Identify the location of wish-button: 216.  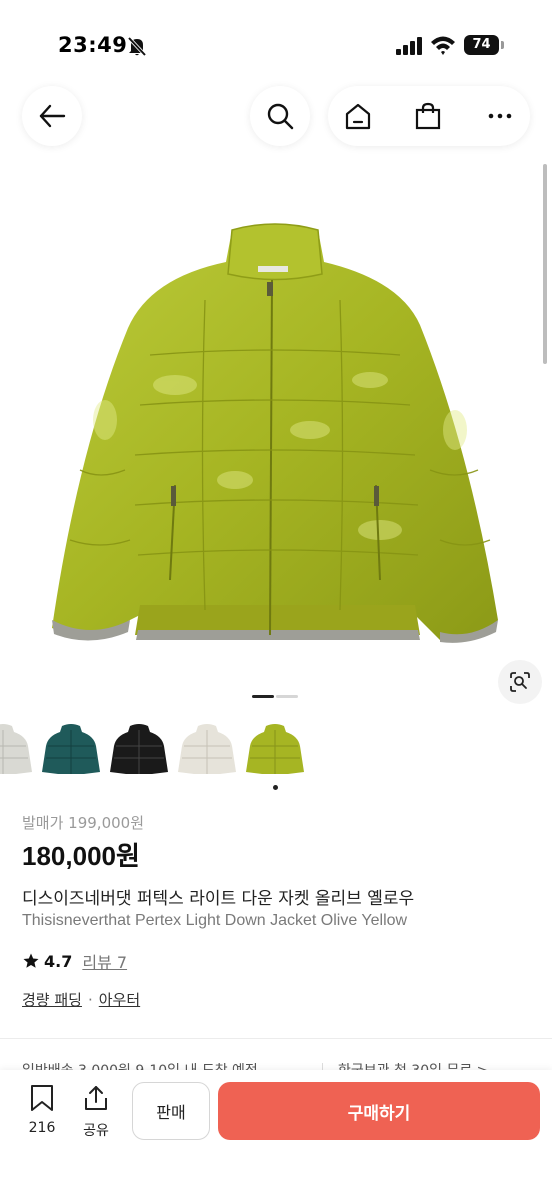
(42, 1110).